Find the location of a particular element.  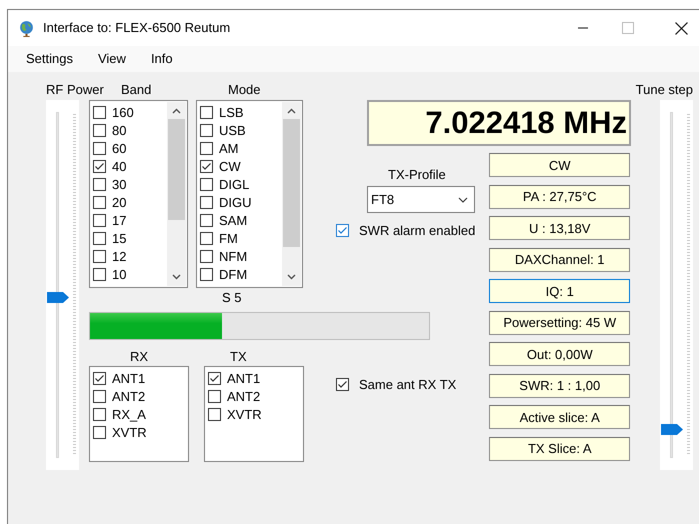

list-item-label: 30 is located at coordinates (119, 184).